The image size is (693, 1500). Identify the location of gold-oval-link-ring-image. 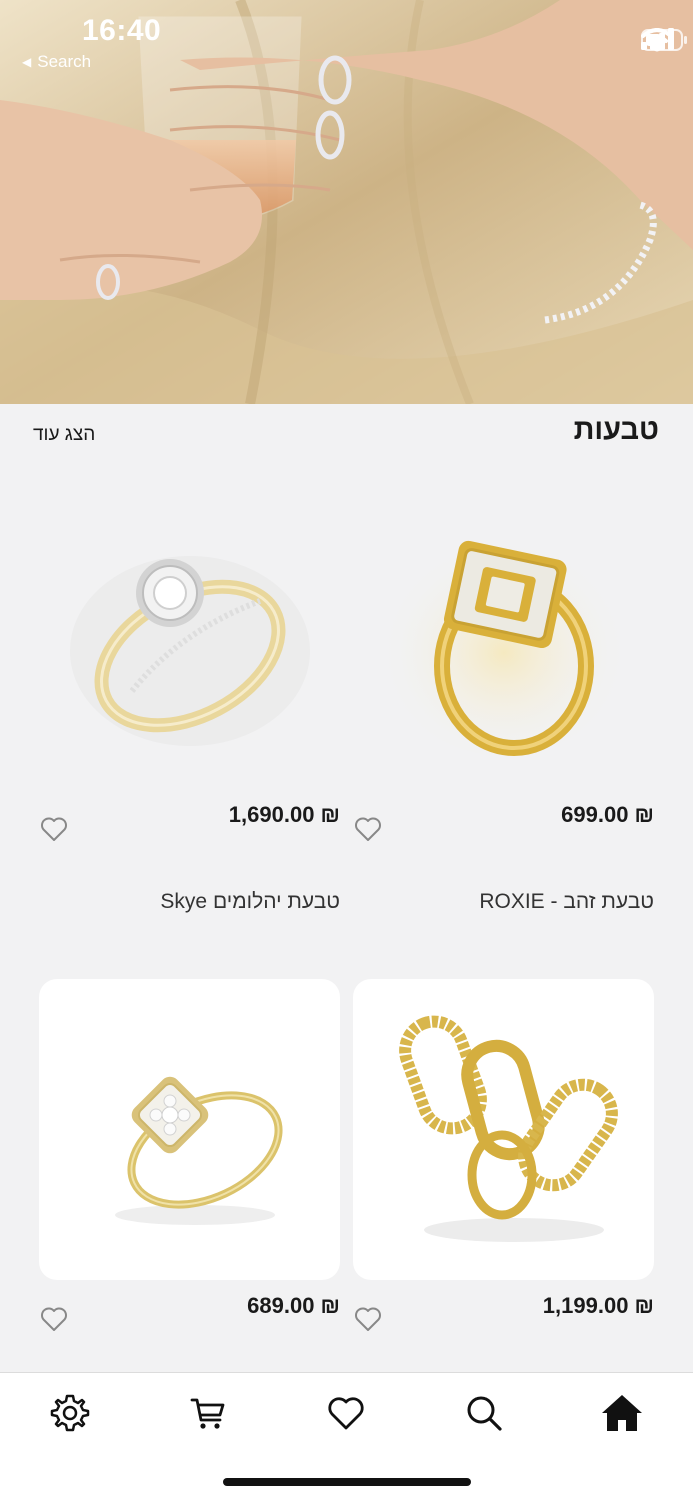
(508, 1128).